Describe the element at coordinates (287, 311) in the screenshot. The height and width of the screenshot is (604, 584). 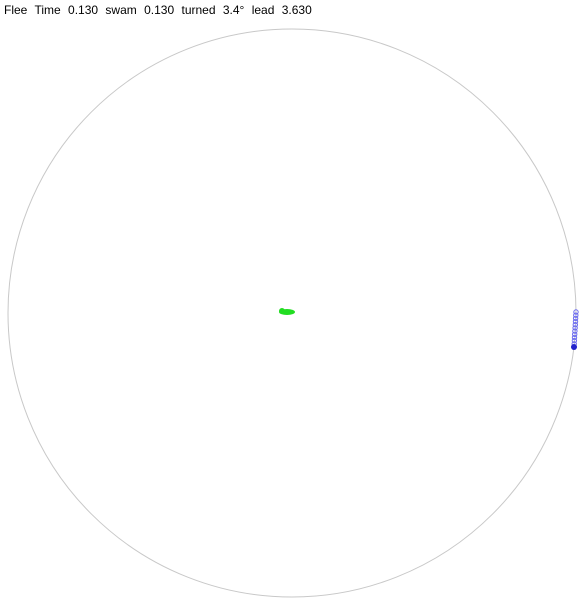
I see `fleeing-agent` at that location.